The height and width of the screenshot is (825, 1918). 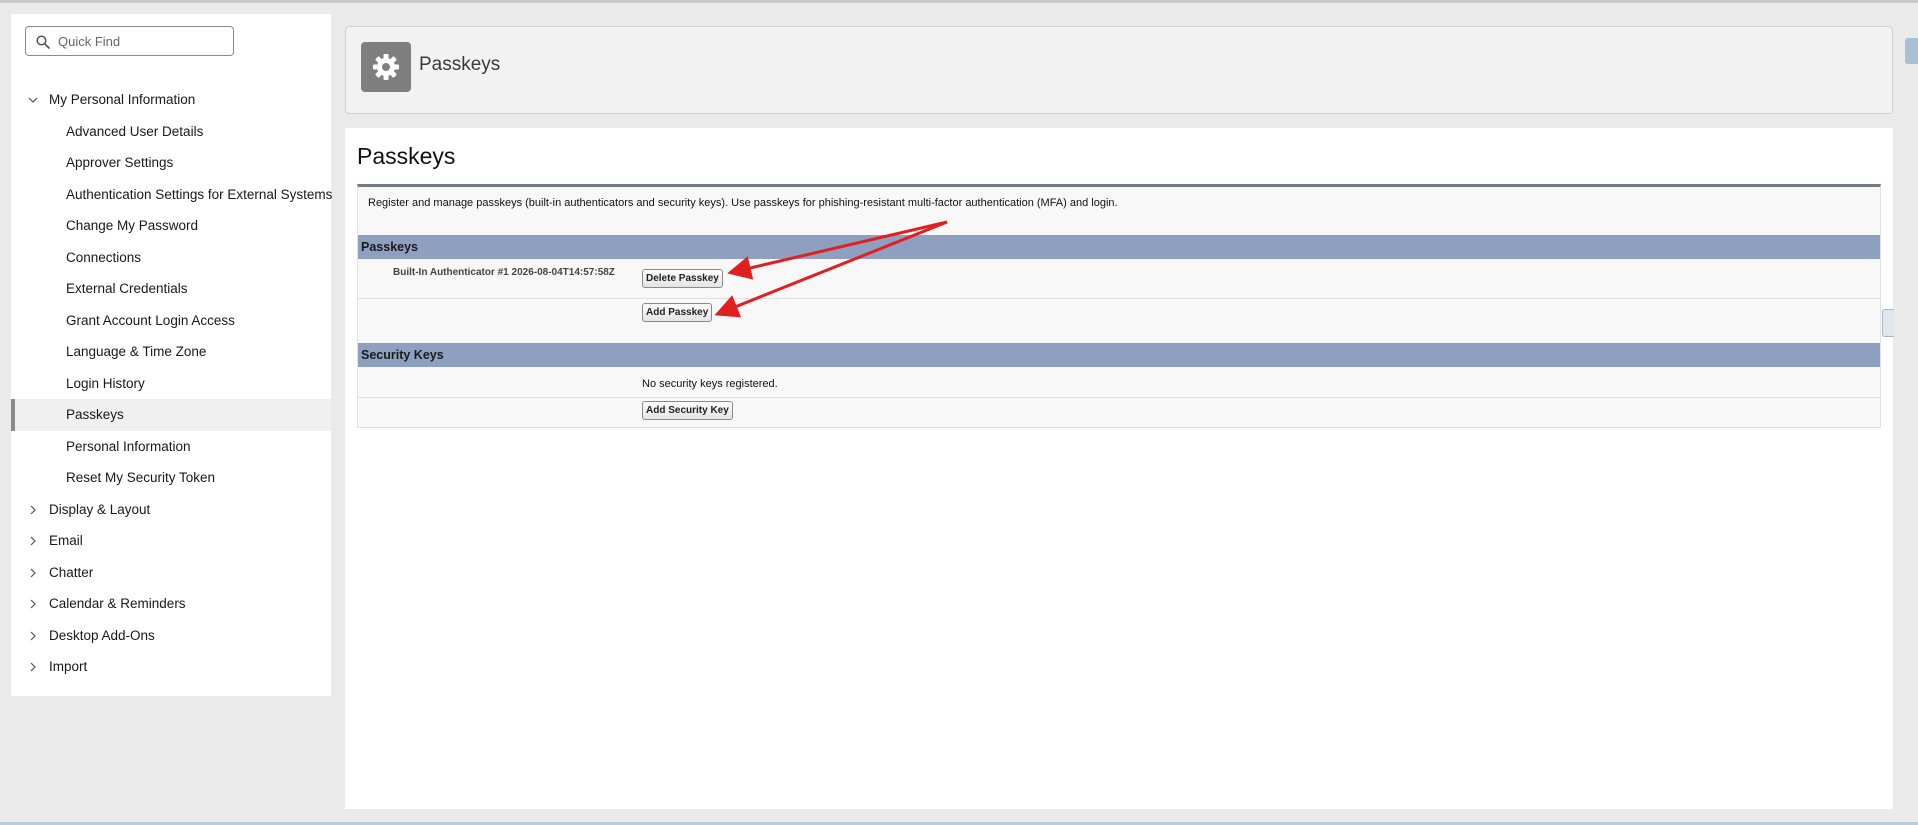 What do you see at coordinates (100, 509) in the screenshot?
I see `sidebar-item-label: Display & Layout` at bounding box center [100, 509].